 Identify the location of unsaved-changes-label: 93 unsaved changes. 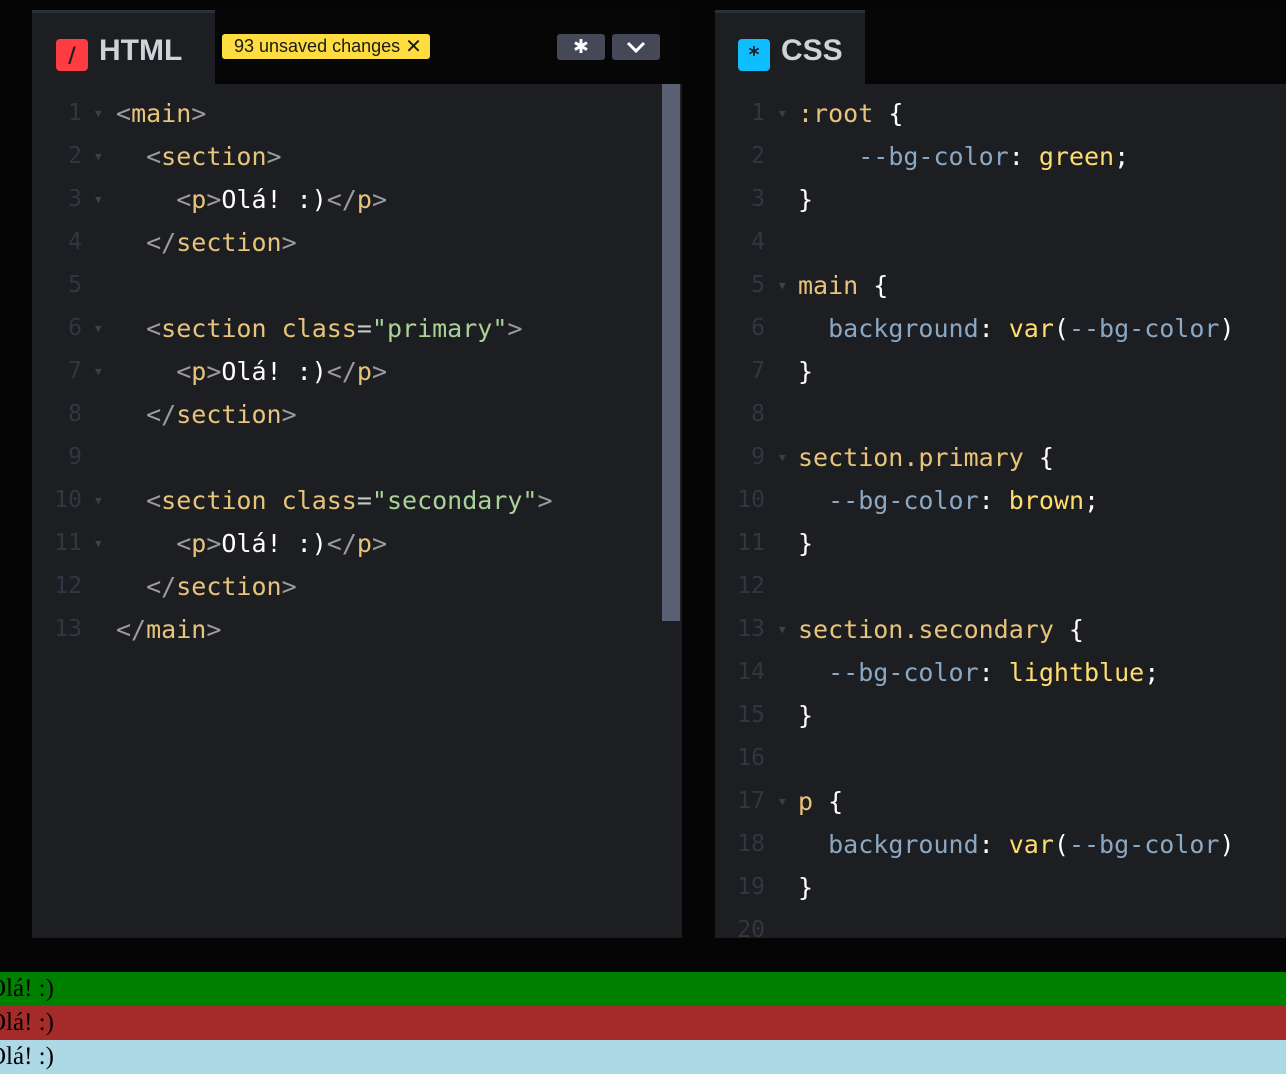
(317, 46).